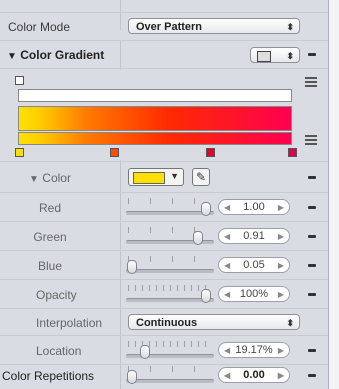 This screenshot has width=339, height=389. What do you see at coordinates (19, 152) in the screenshot?
I see `color-stop-selected` at bounding box center [19, 152].